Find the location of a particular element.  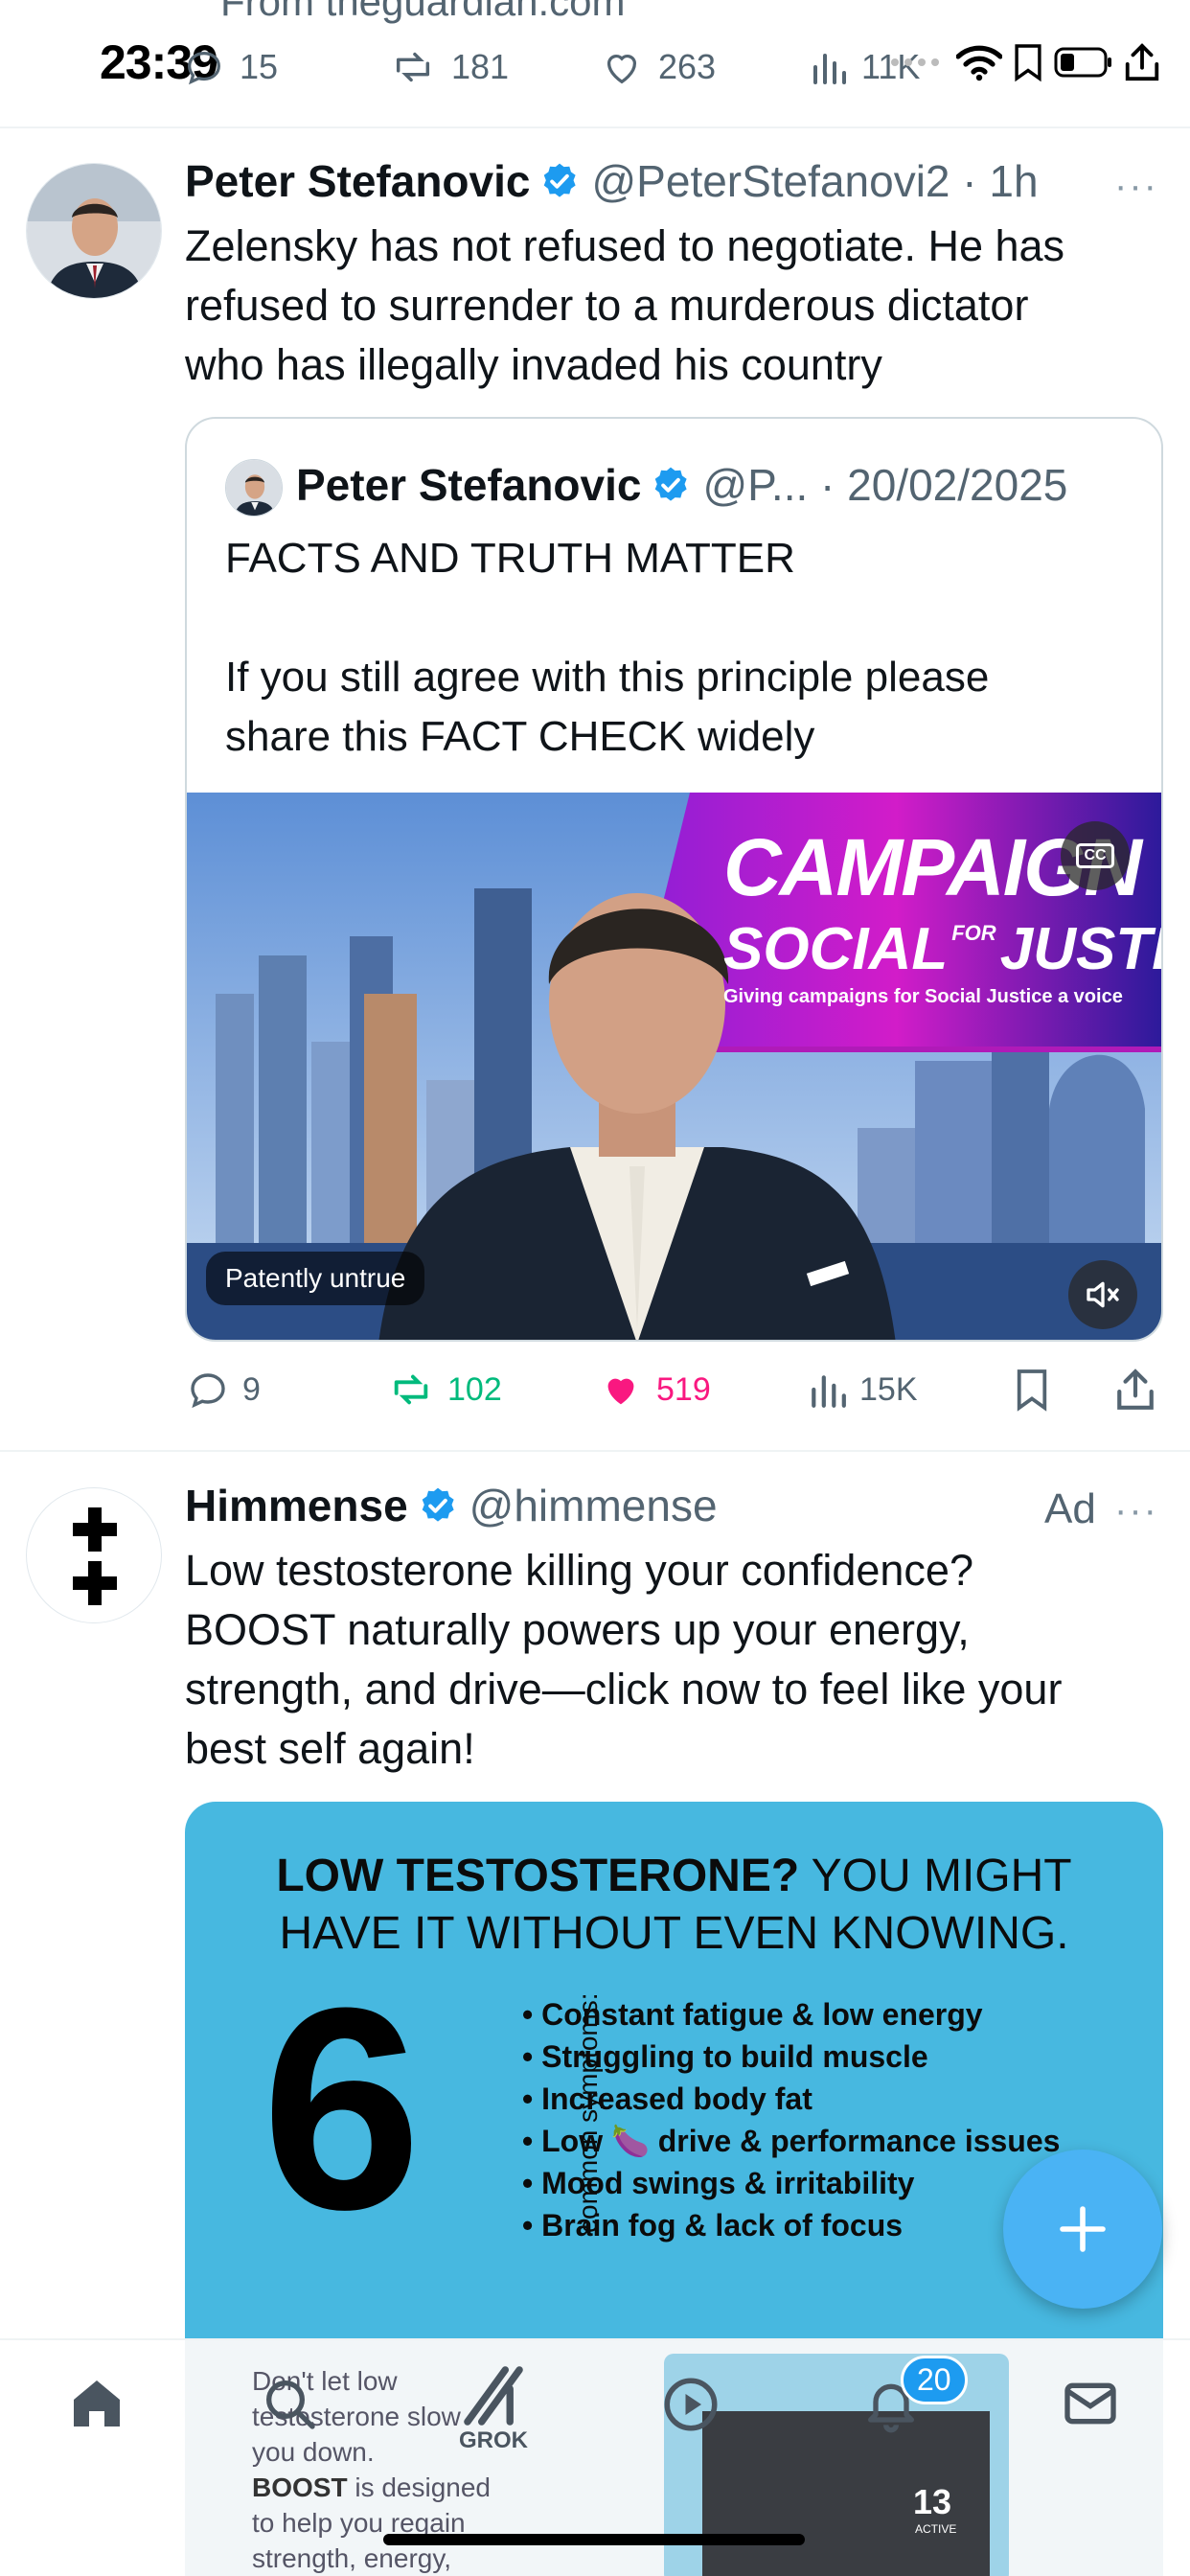

previous-repost-button: 181 is located at coordinates (449, 67).